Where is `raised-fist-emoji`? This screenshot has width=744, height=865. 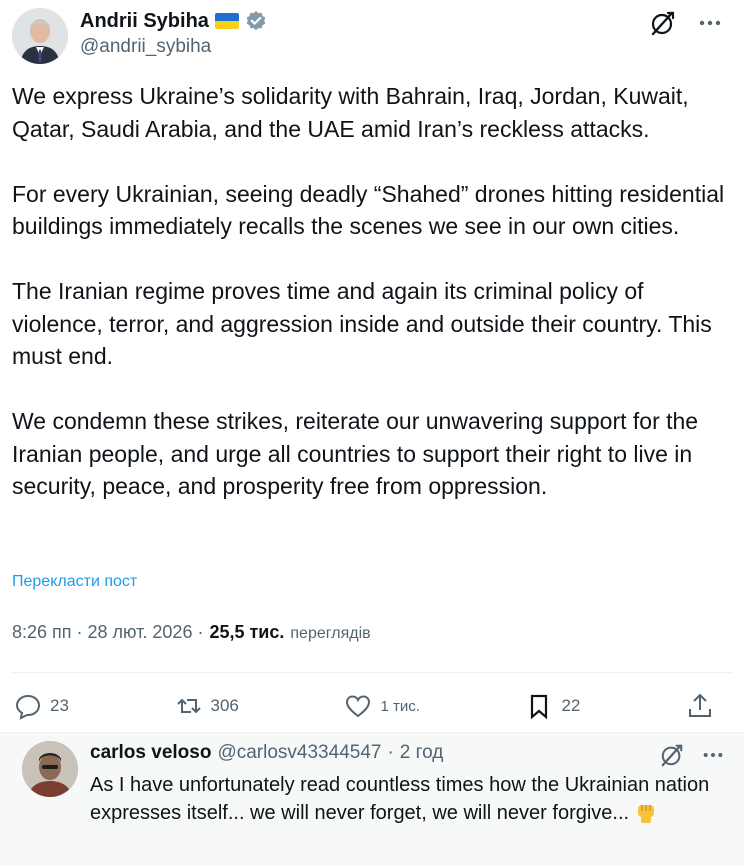
raised-fist-emoji is located at coordinates (646, 812).